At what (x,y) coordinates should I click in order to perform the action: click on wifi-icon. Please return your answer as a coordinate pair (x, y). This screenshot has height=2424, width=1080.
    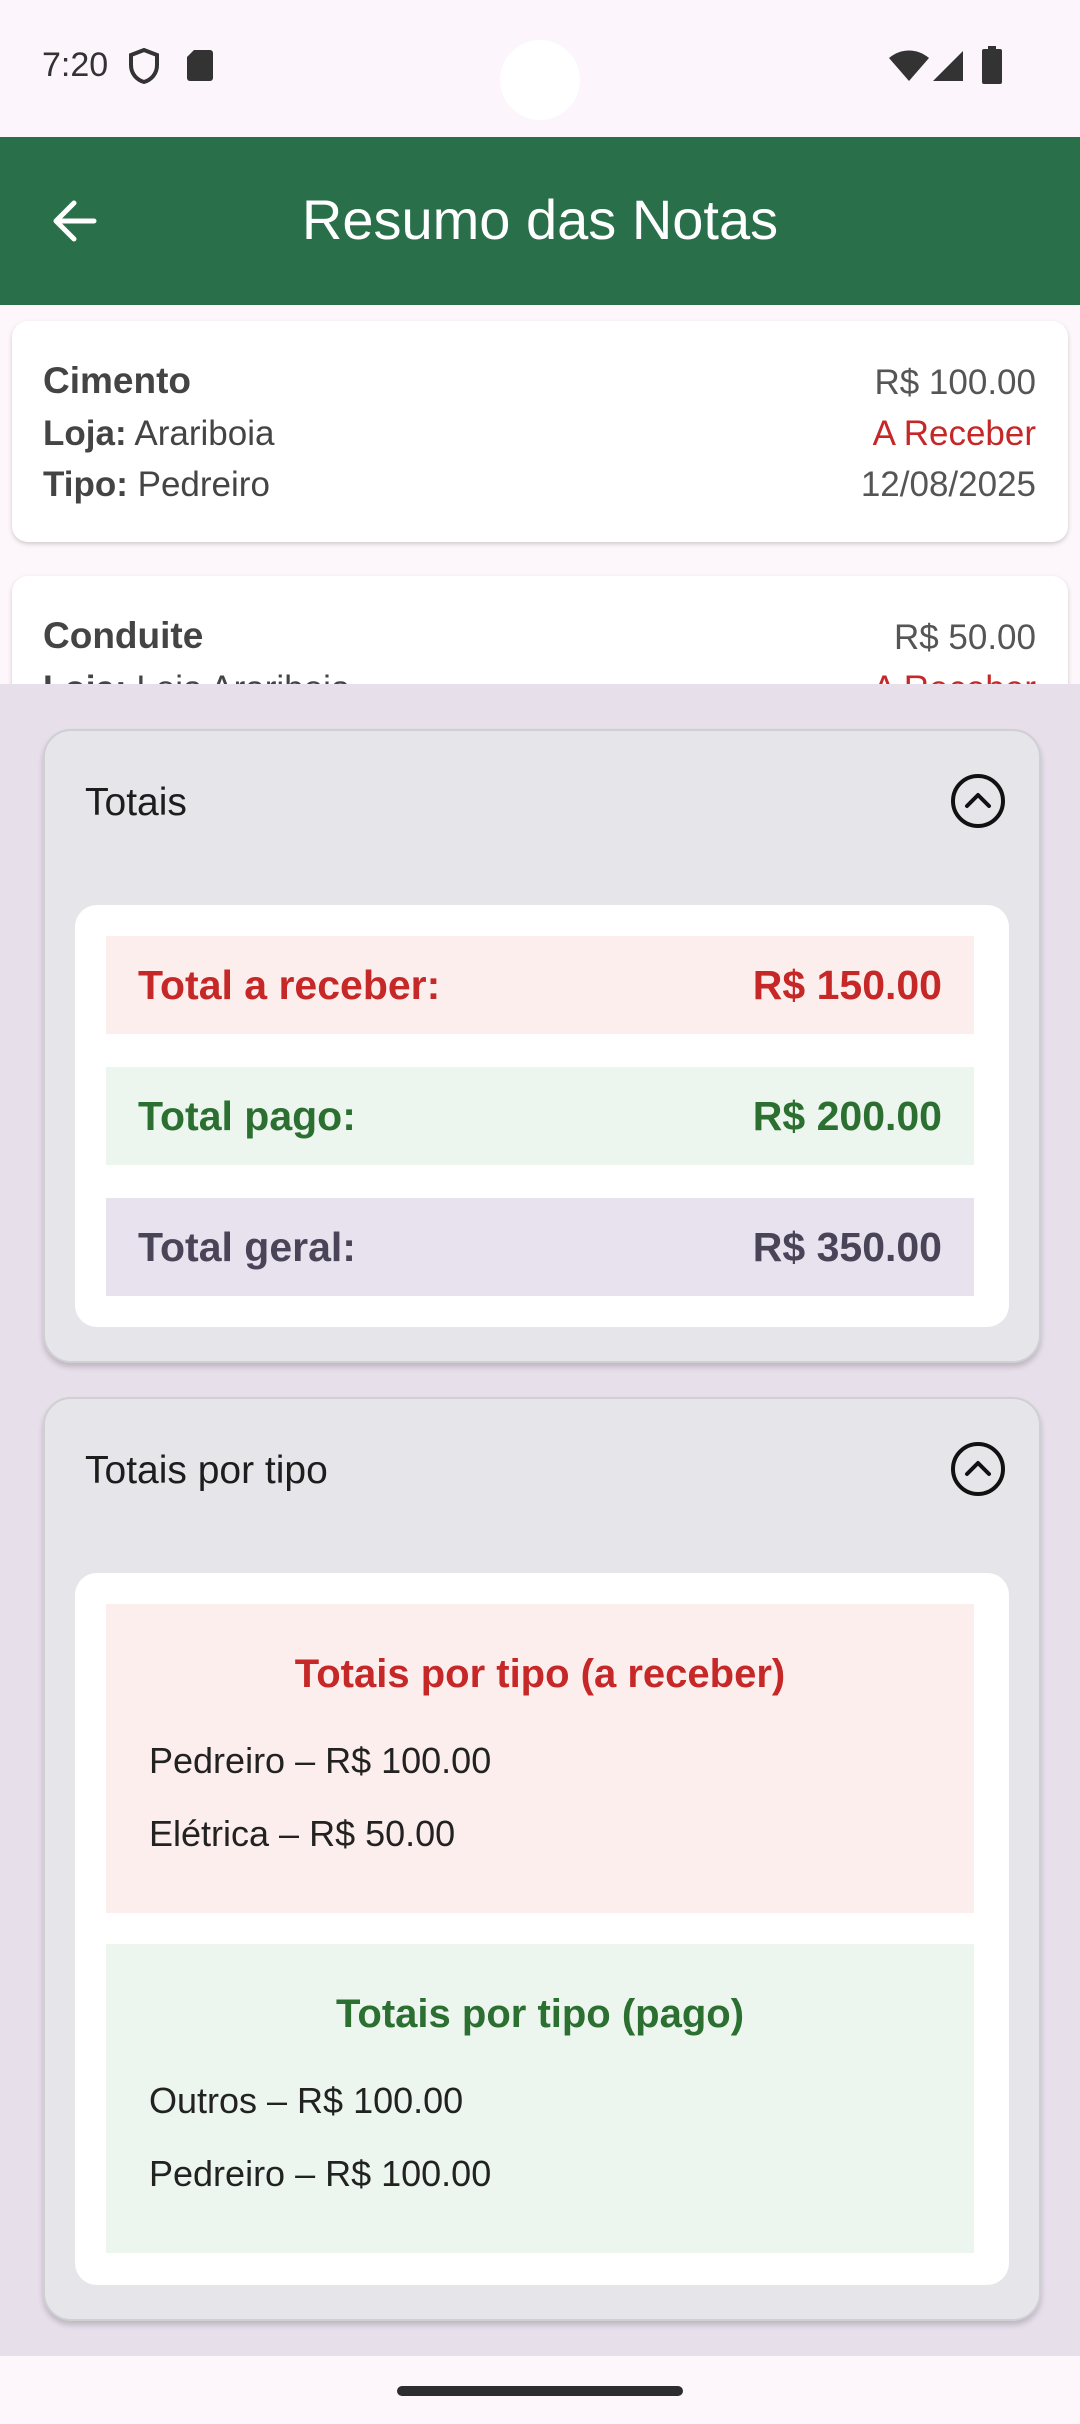
    Looking at the image, I should click on (909, 68).